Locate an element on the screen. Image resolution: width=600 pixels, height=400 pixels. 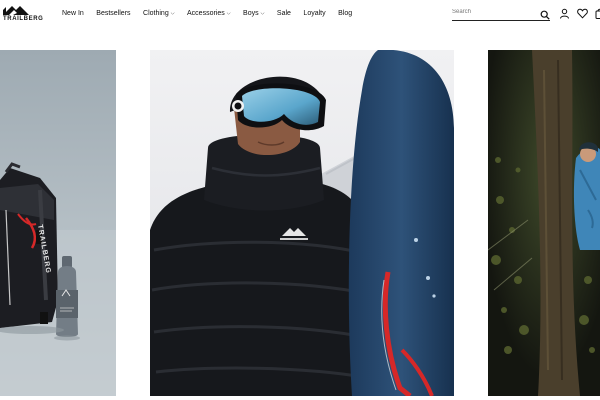
nav-label: Sale is located at coordinates (283, 13).